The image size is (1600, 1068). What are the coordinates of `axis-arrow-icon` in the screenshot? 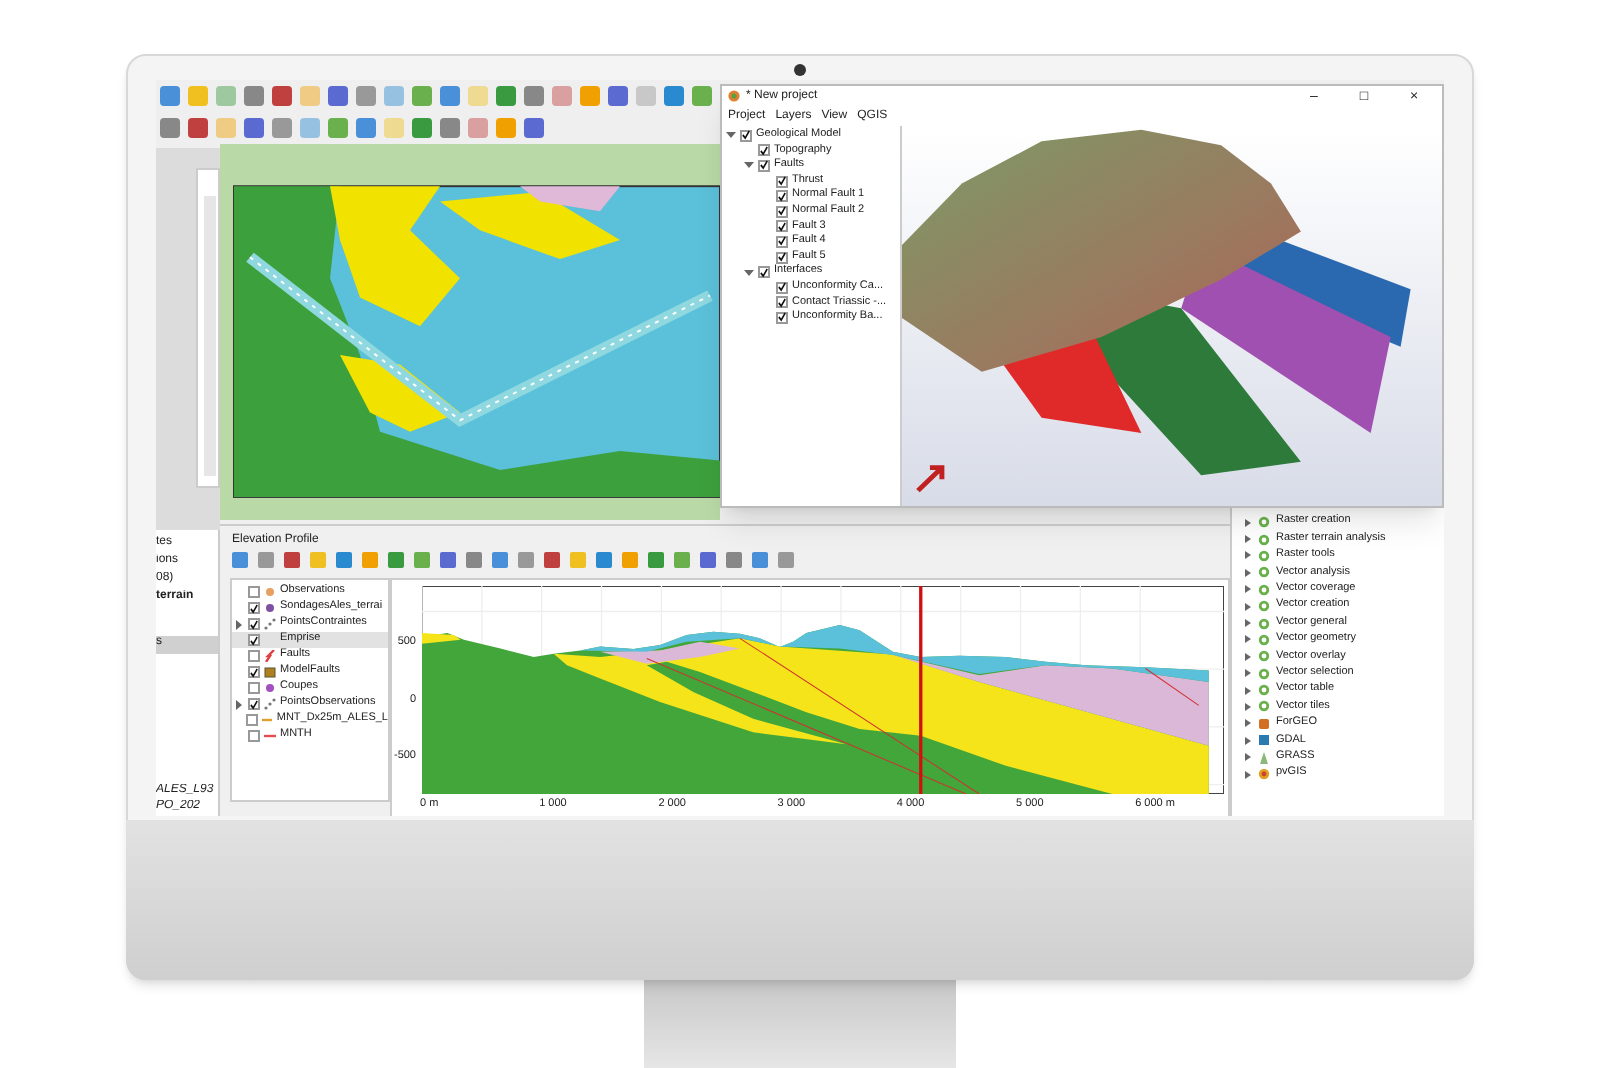 It's located at (929, 479).